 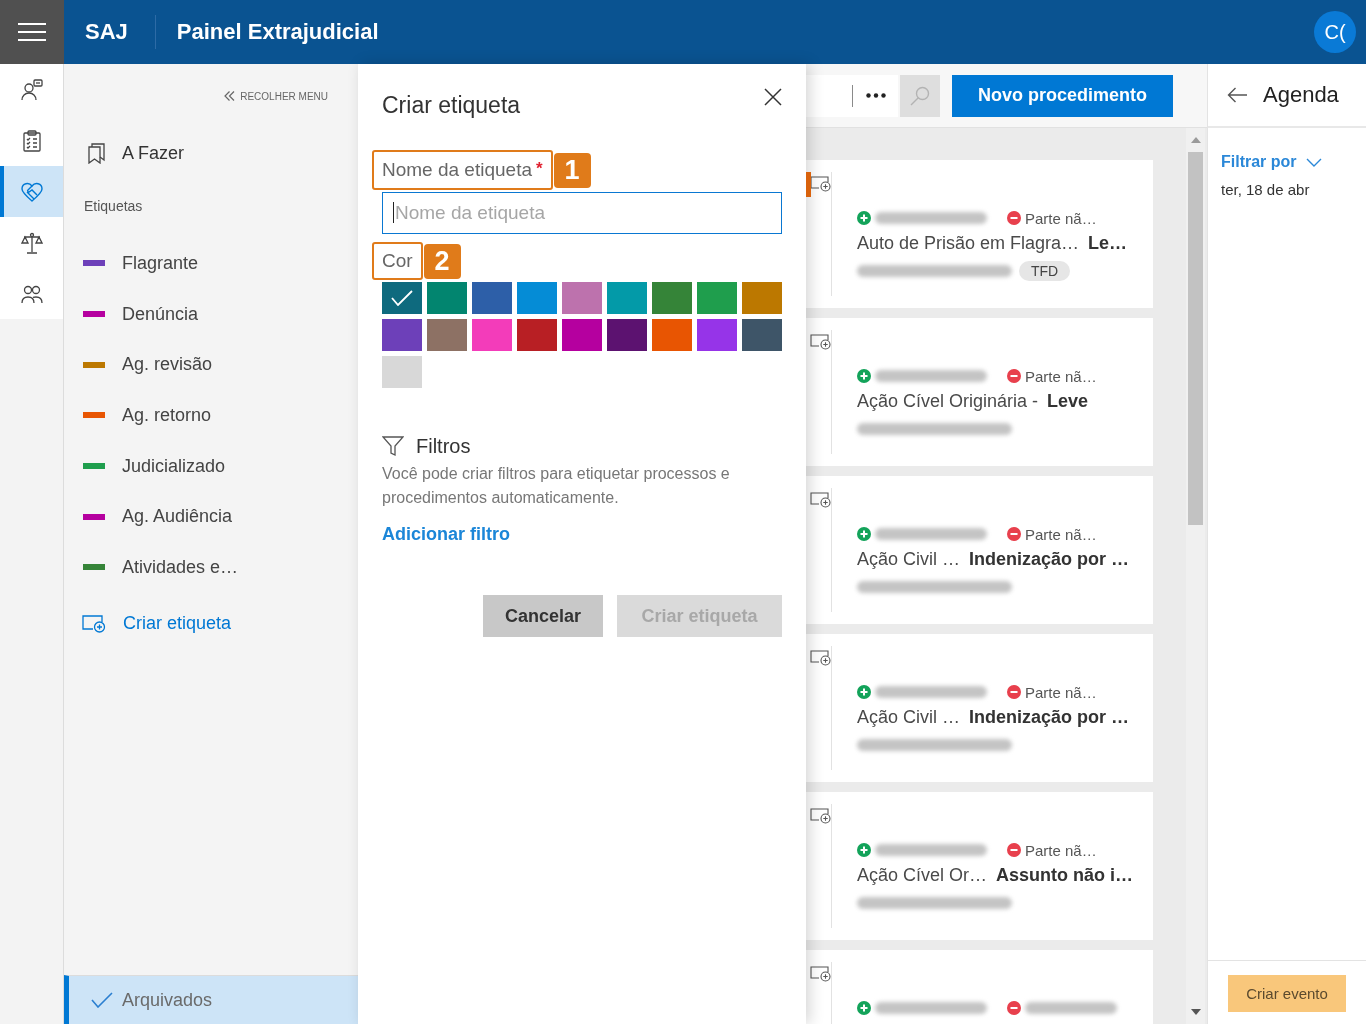 What do you see at coordinates (276, 96) in the screenshot?
I see `collapse-menu-link: RECOLHER MENU` at bounding box center [276, 96].